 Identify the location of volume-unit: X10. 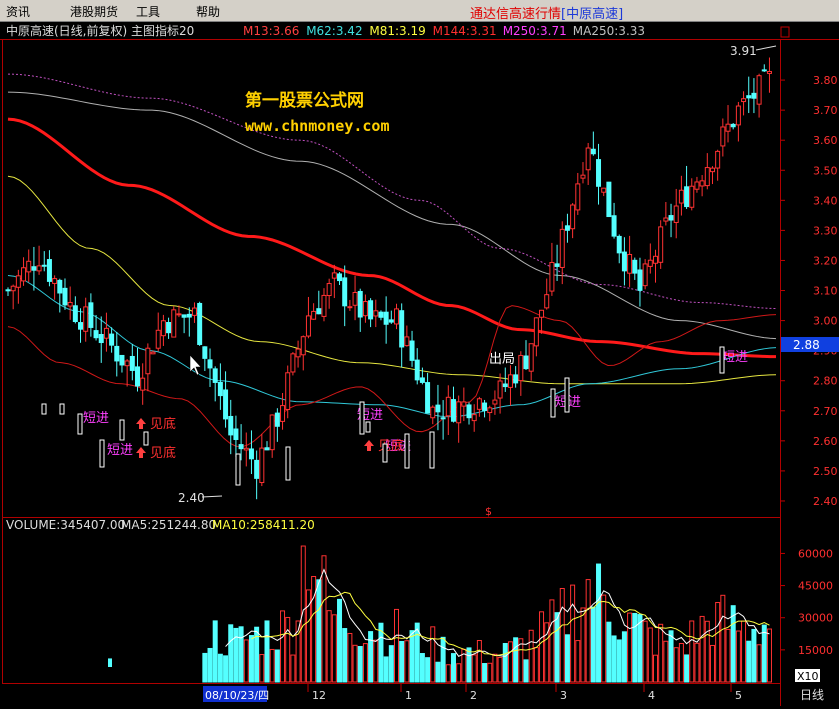
(808, 676).